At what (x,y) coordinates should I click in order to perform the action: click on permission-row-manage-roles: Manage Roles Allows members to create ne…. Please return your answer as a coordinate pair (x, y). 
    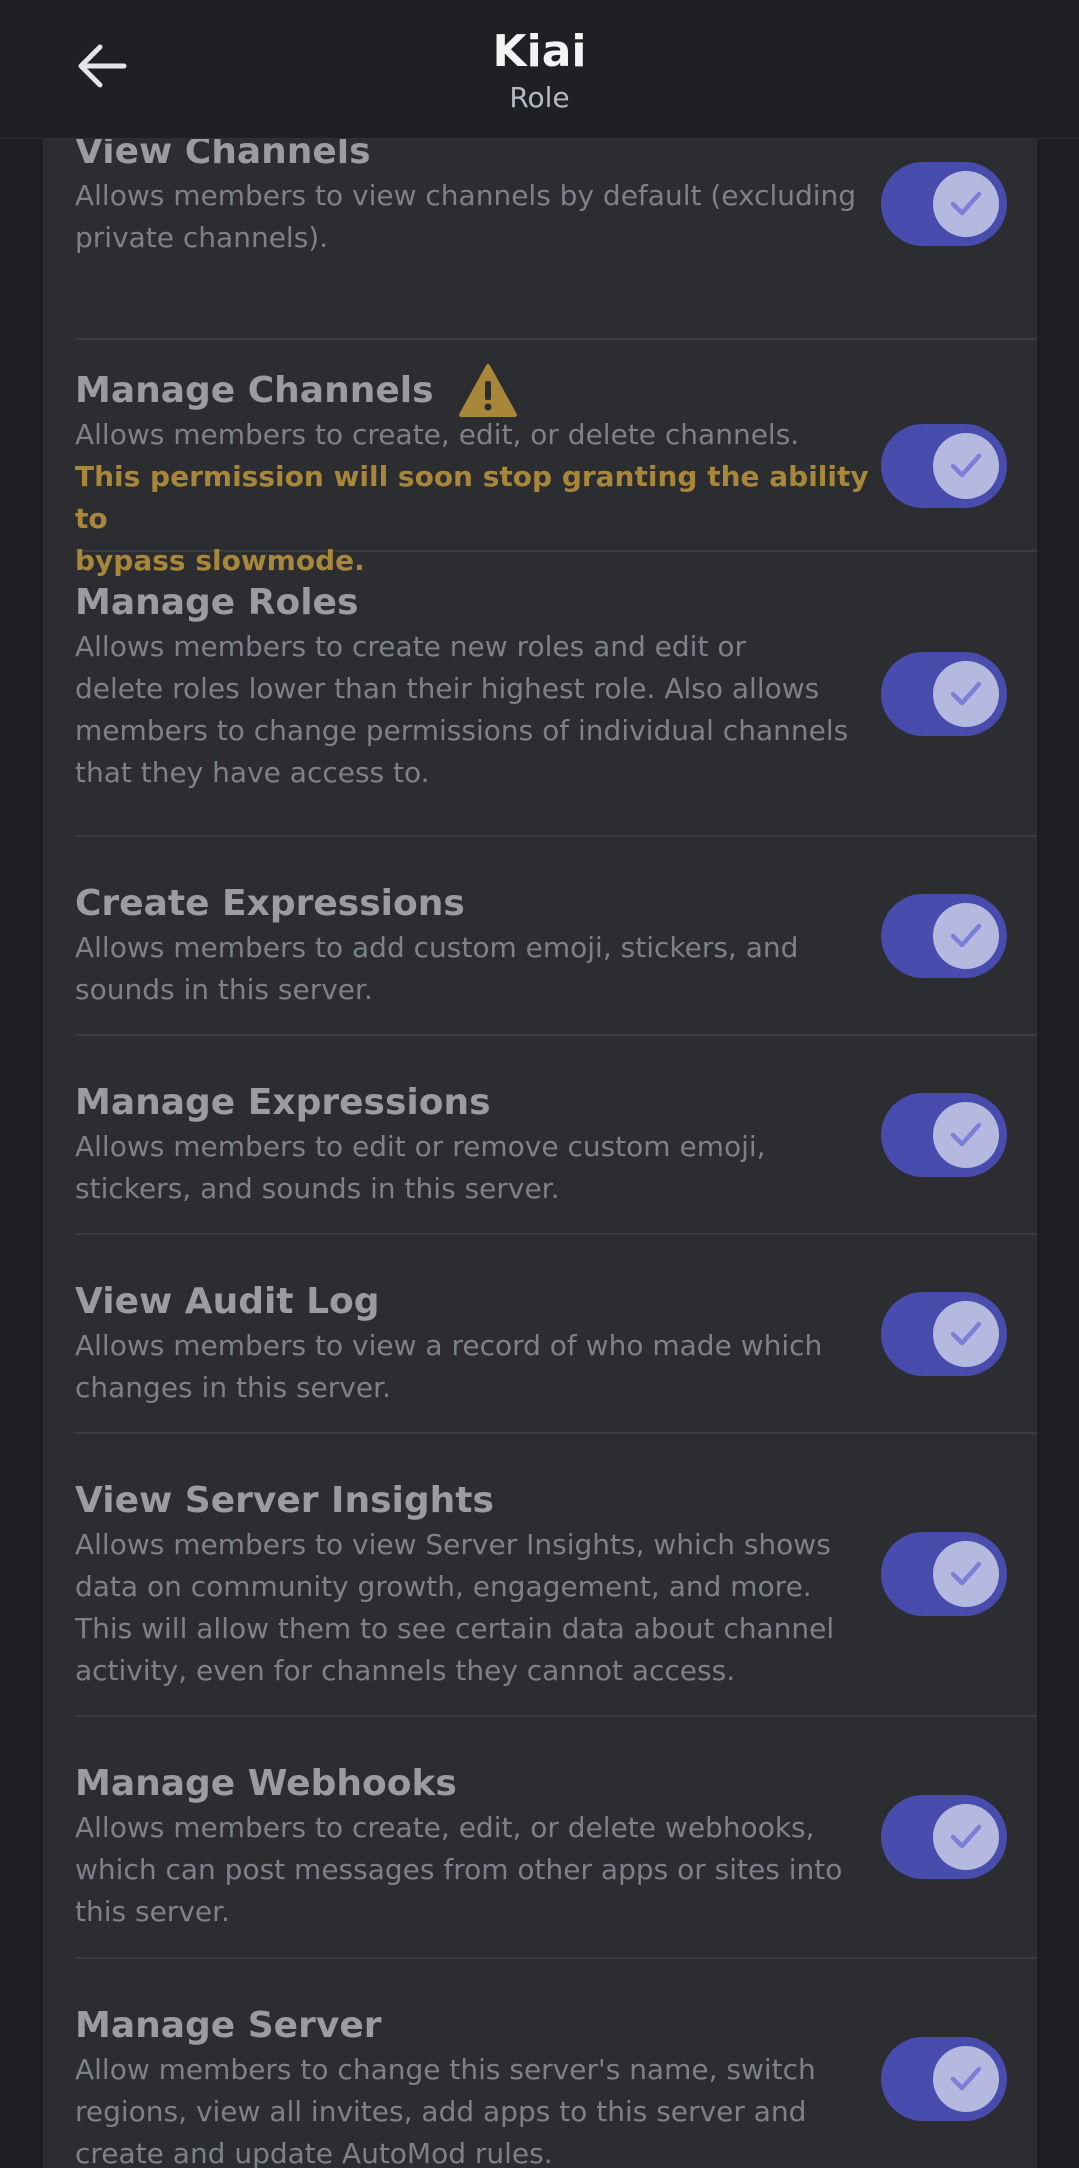
    Looking at the image, I should click on (556, 694).